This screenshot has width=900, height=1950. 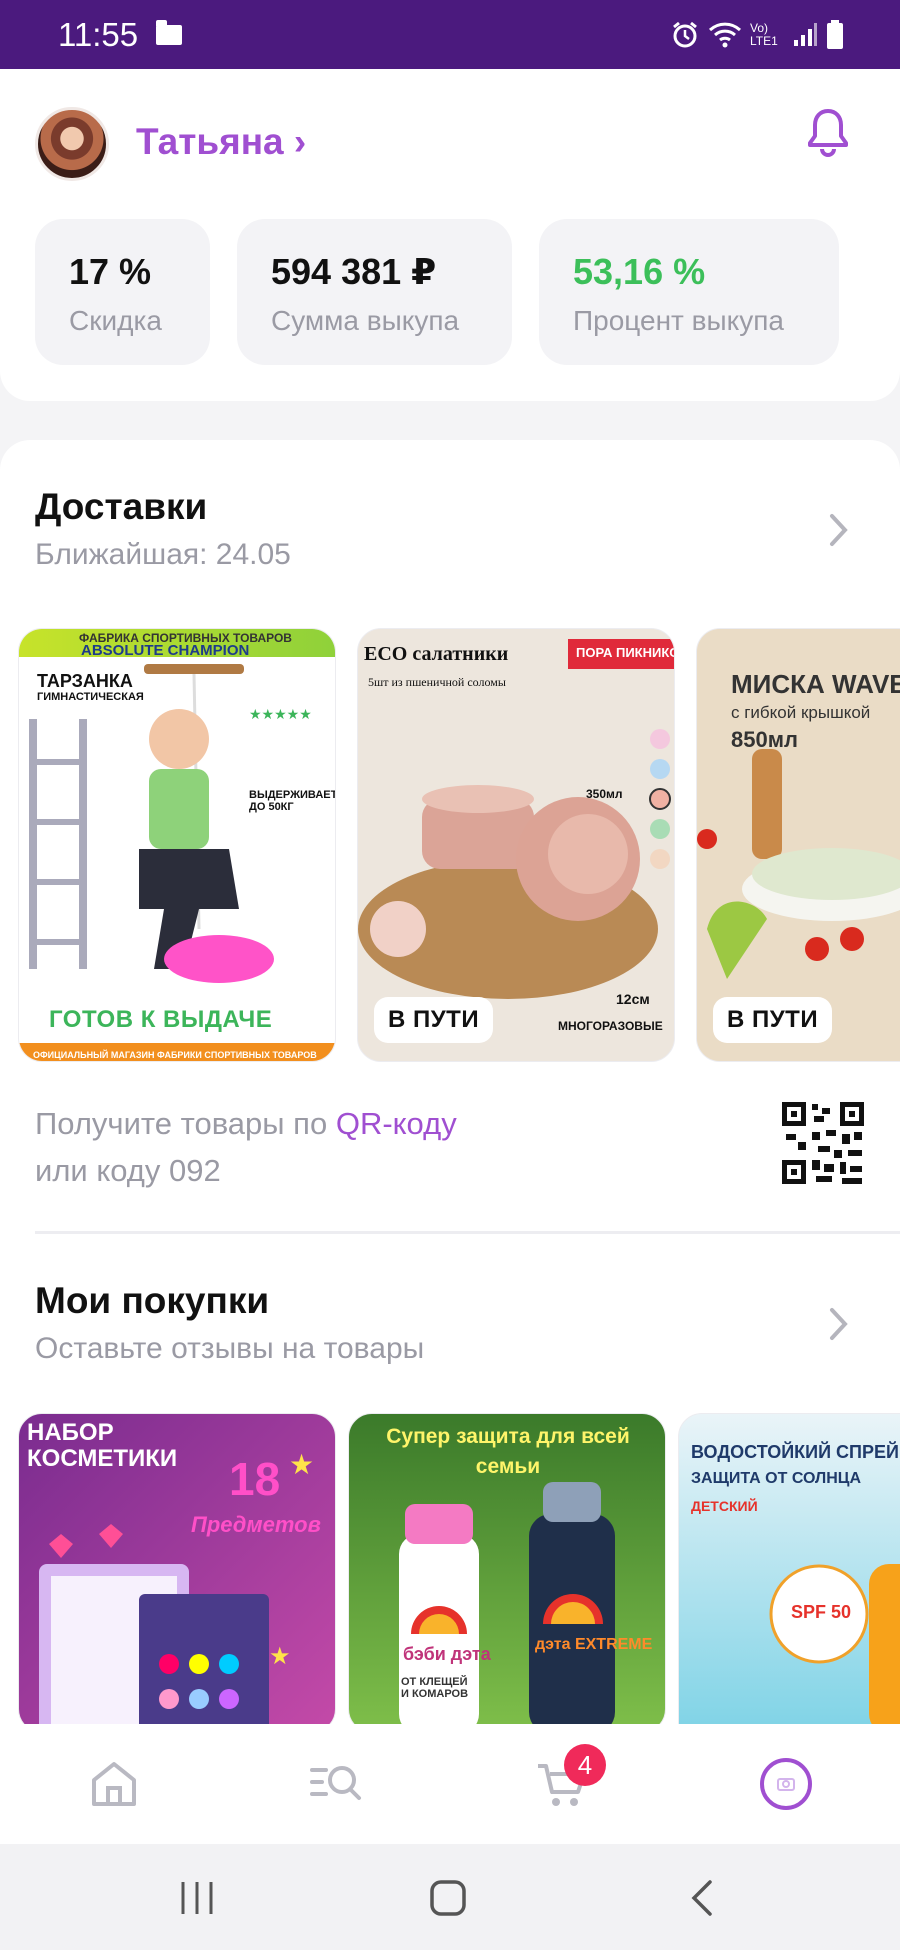 I want to click on purchase-item: ★ ★ НАБОР КОСМЕТИКИ 18 Предметов, so click(x=177, y=1568).